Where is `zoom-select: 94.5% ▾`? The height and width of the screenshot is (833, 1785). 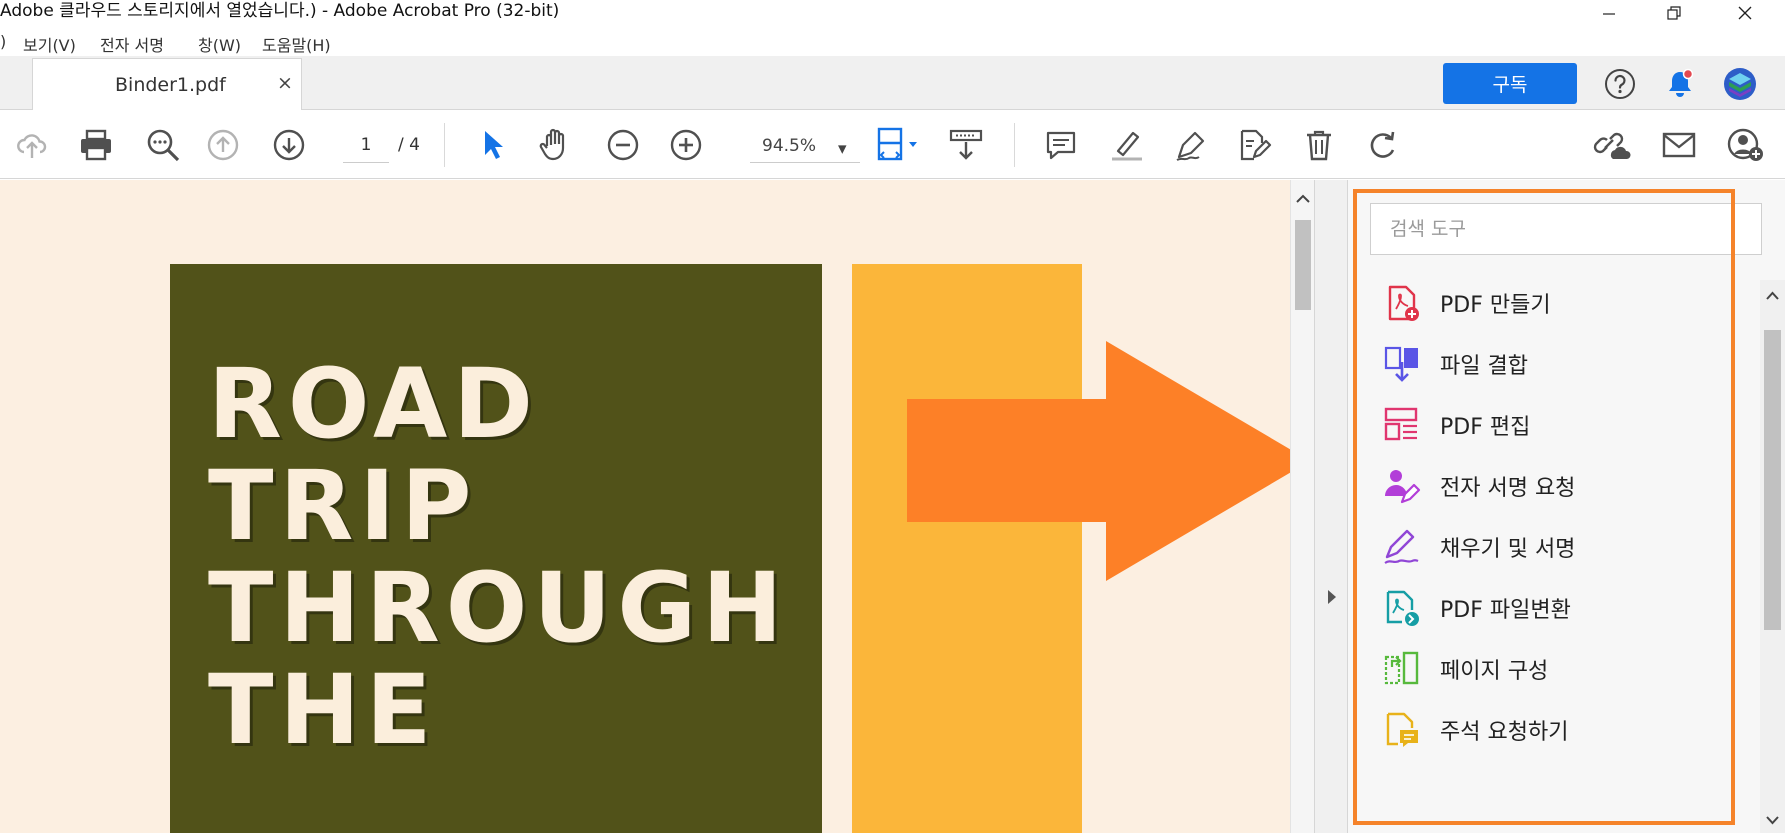
zoom-select: 94.5% ▾ is located at coordinates (805, 145).